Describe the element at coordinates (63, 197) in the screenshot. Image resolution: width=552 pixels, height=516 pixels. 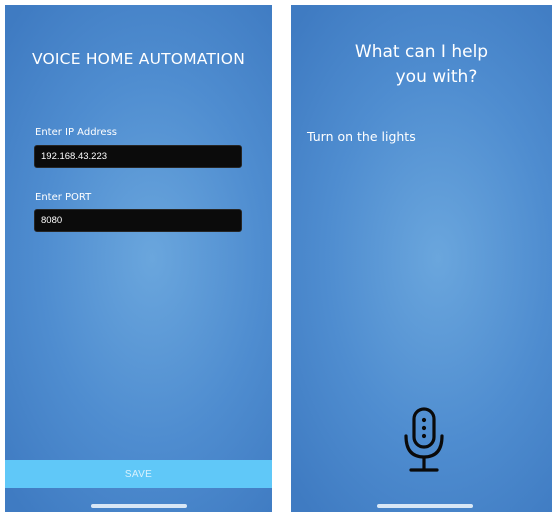
I see `port-label: Enter PORT` at that location.